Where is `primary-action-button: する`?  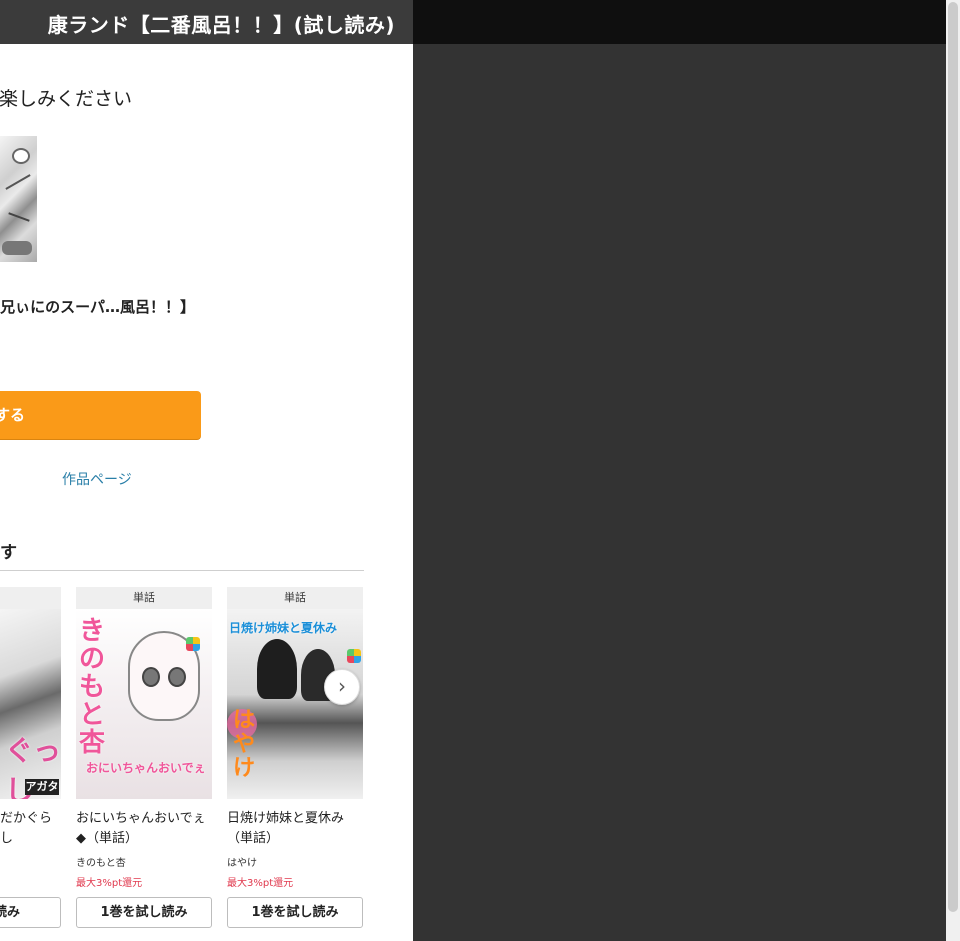 primary-action-button: する is located at coordinates (100, 415).